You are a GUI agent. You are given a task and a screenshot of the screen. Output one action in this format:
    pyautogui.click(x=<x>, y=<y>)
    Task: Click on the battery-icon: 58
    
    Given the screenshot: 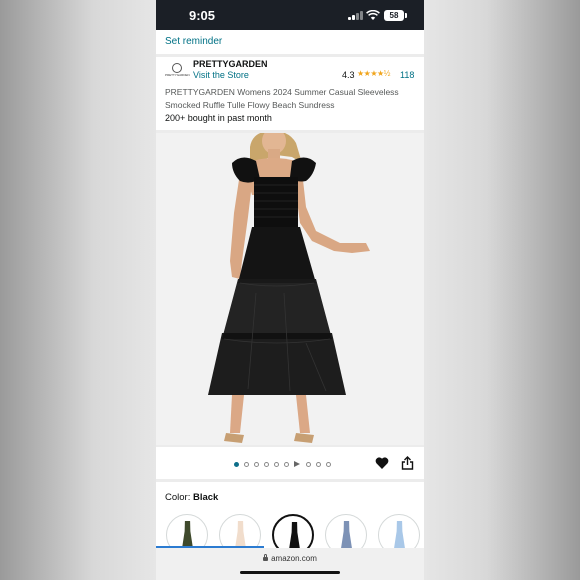 What is the action you would take?
    pyautogui.click(x=395, y=15)
    